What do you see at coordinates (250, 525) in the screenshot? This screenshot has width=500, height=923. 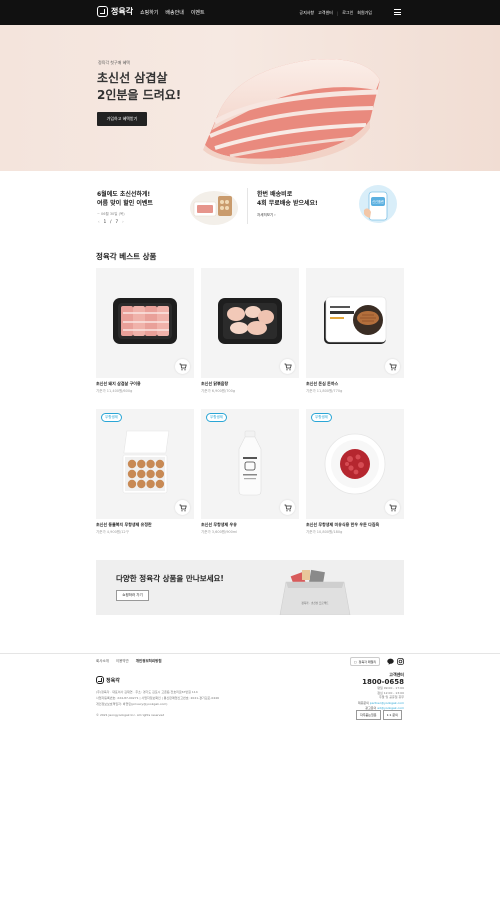 I see `product-name: 초신선 무항생제 우유` at bounding box center [250, 525].